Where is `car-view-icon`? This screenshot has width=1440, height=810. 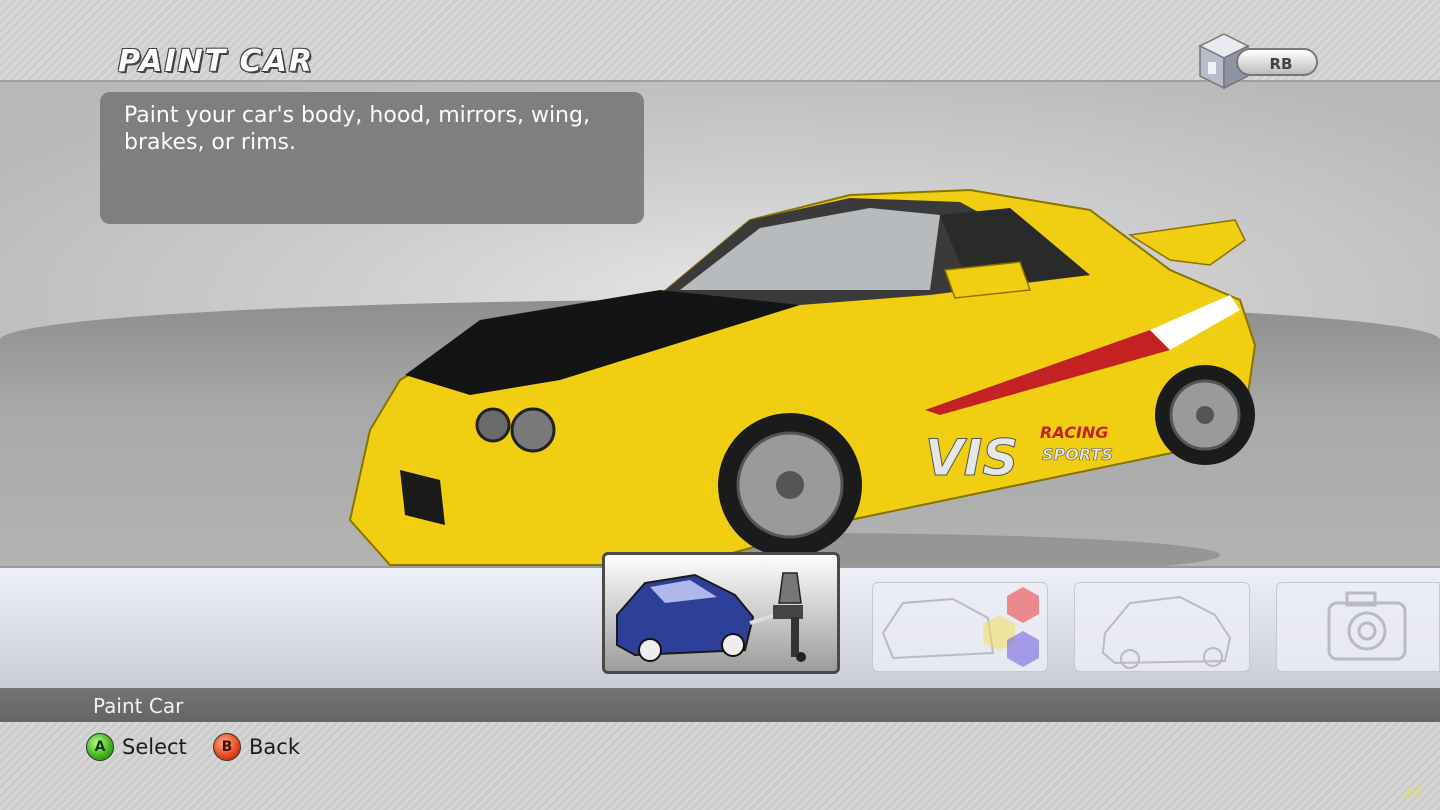 car-view-icon is located at coordinates (1166, 632).